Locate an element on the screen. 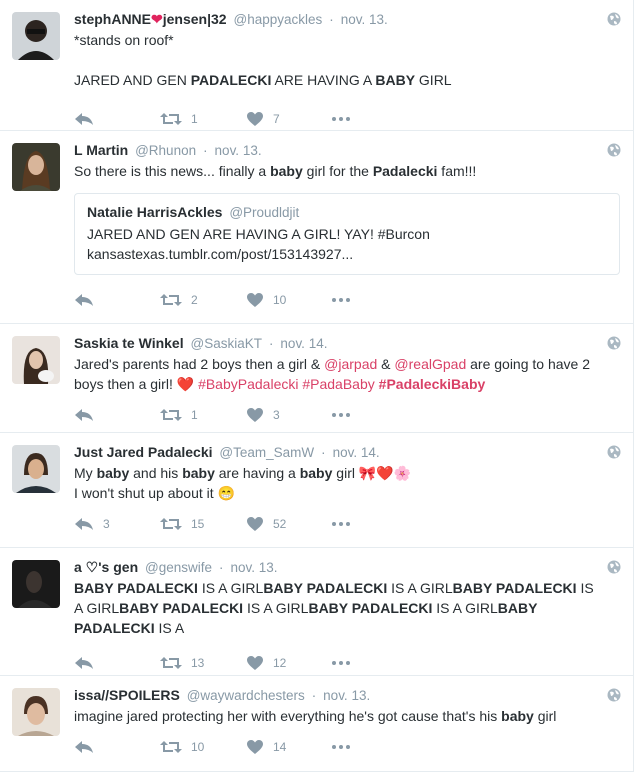 The height and width of the screenshot is (772, 640). username: @Rhunon is located at coordinates (165, 150).